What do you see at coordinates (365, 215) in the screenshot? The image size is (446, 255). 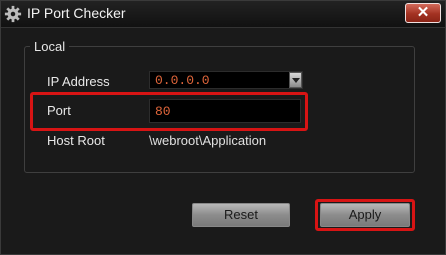 I see `apply-highlight-box` at bounding box center [365, 215].